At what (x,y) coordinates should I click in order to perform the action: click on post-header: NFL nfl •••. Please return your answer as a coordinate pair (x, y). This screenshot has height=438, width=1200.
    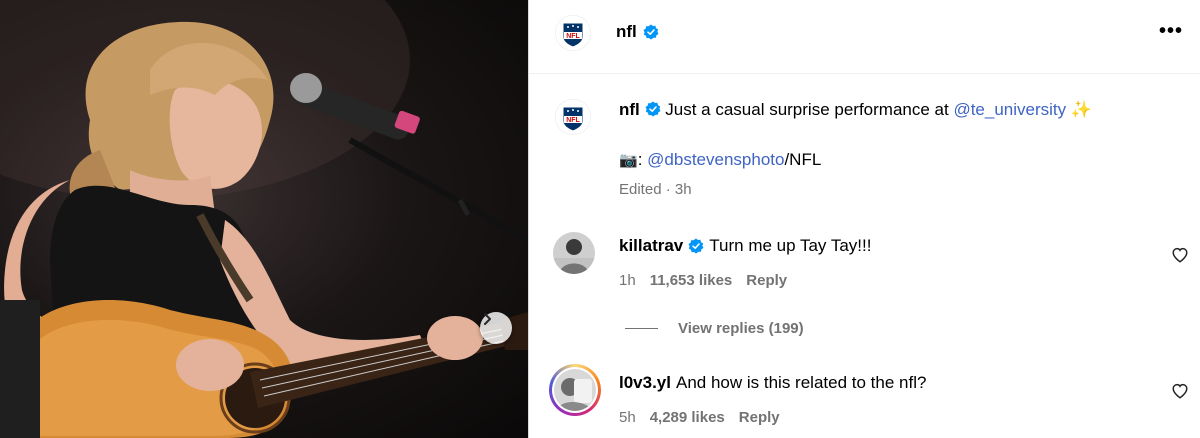
    Looking at the image, I should click on (864, 37).